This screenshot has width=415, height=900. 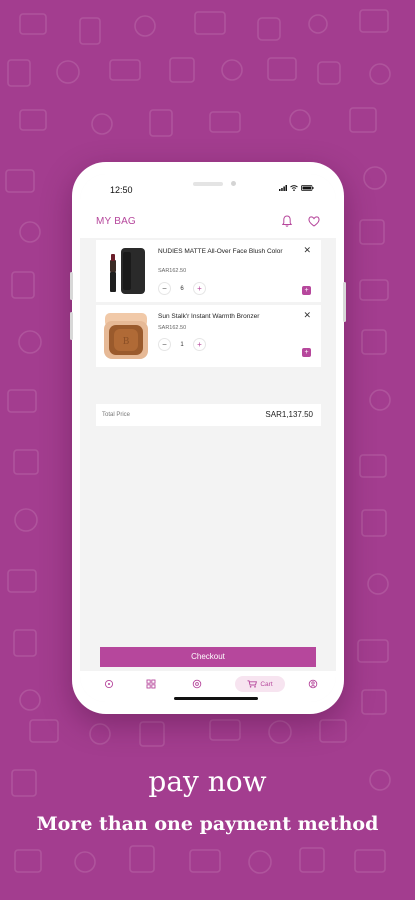 What do you see at coordinates (109, 684) in the screenshot?
I see `home-icon` at bounding box center [109, 684].